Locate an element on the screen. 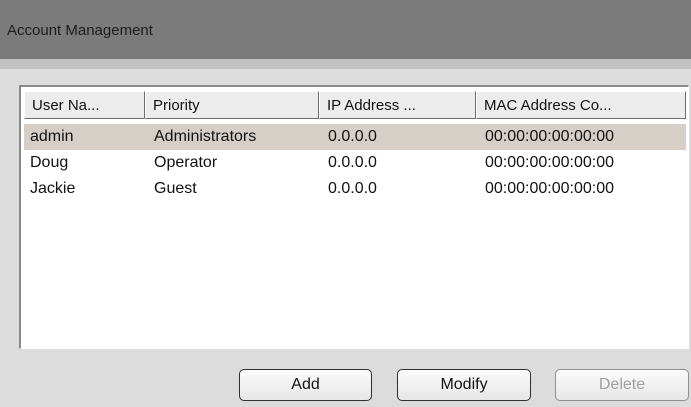 This screenshot has width=691, height=407. window-title: Account Management is located at coordinates (80, 30).